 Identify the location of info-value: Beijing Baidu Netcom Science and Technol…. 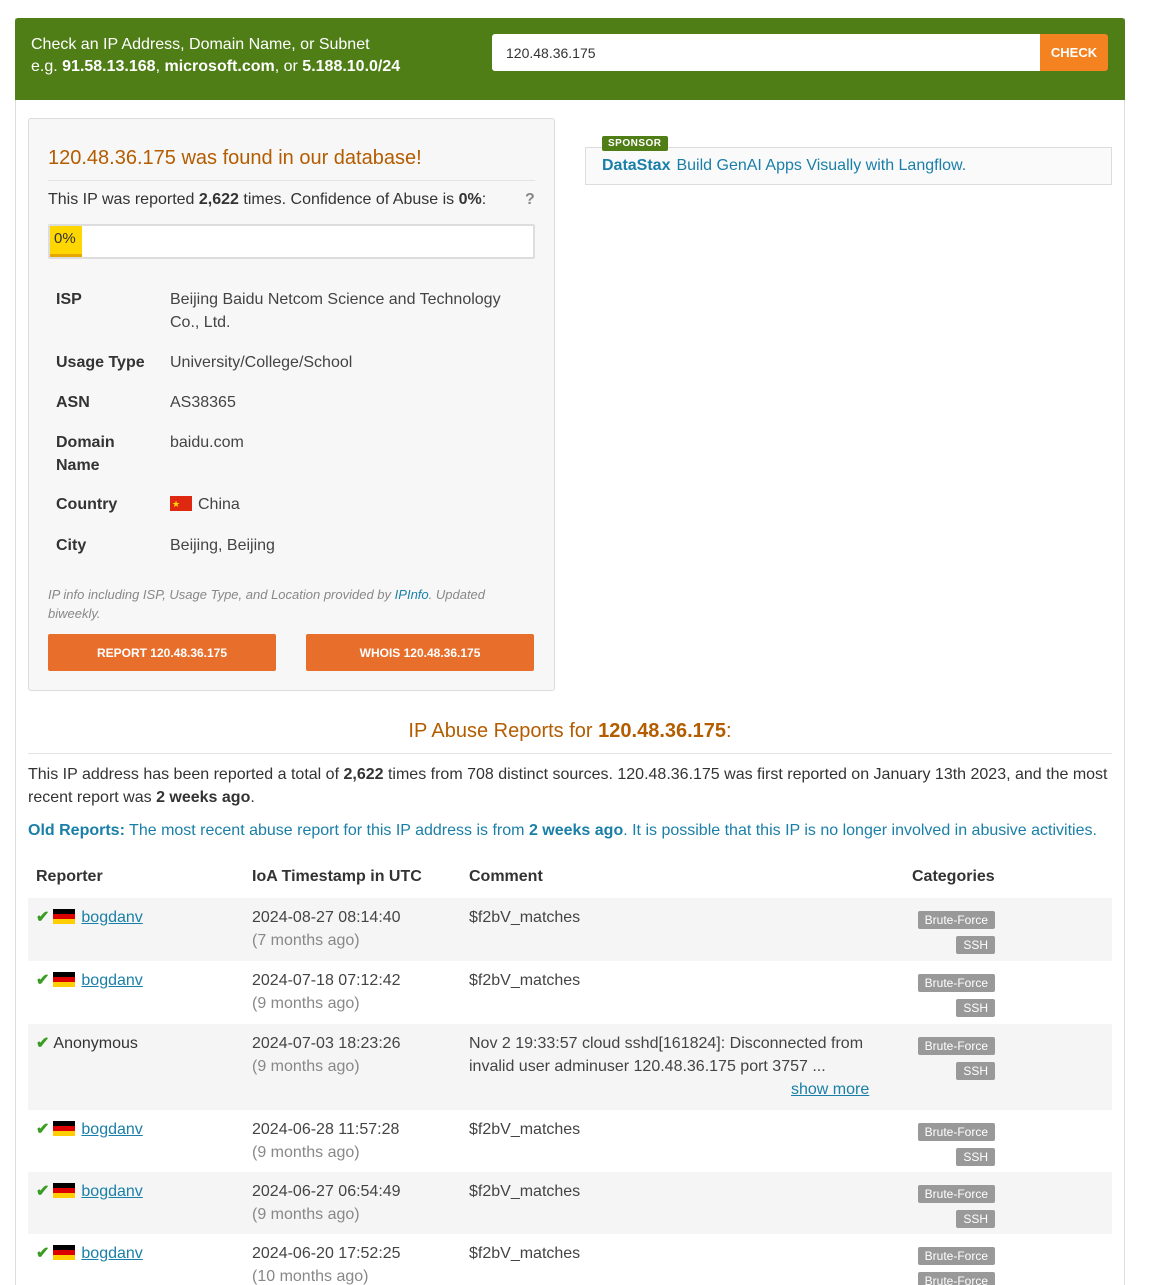
(335, 311).